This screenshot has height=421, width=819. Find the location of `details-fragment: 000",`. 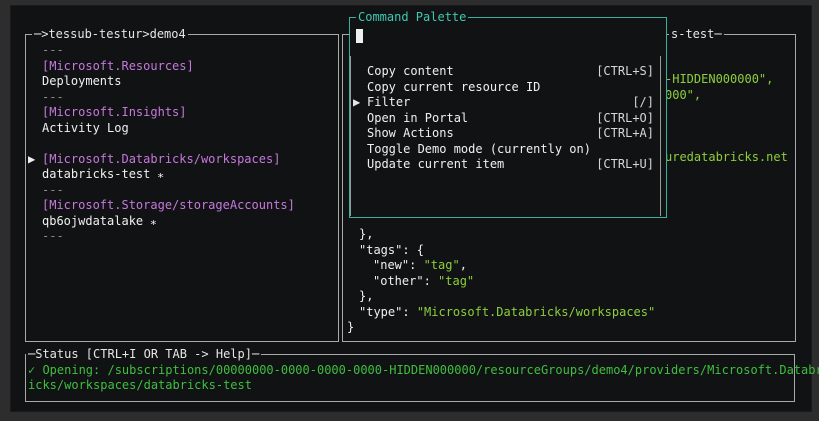

details-fragment: 000", is located at coordinates (683, 94).